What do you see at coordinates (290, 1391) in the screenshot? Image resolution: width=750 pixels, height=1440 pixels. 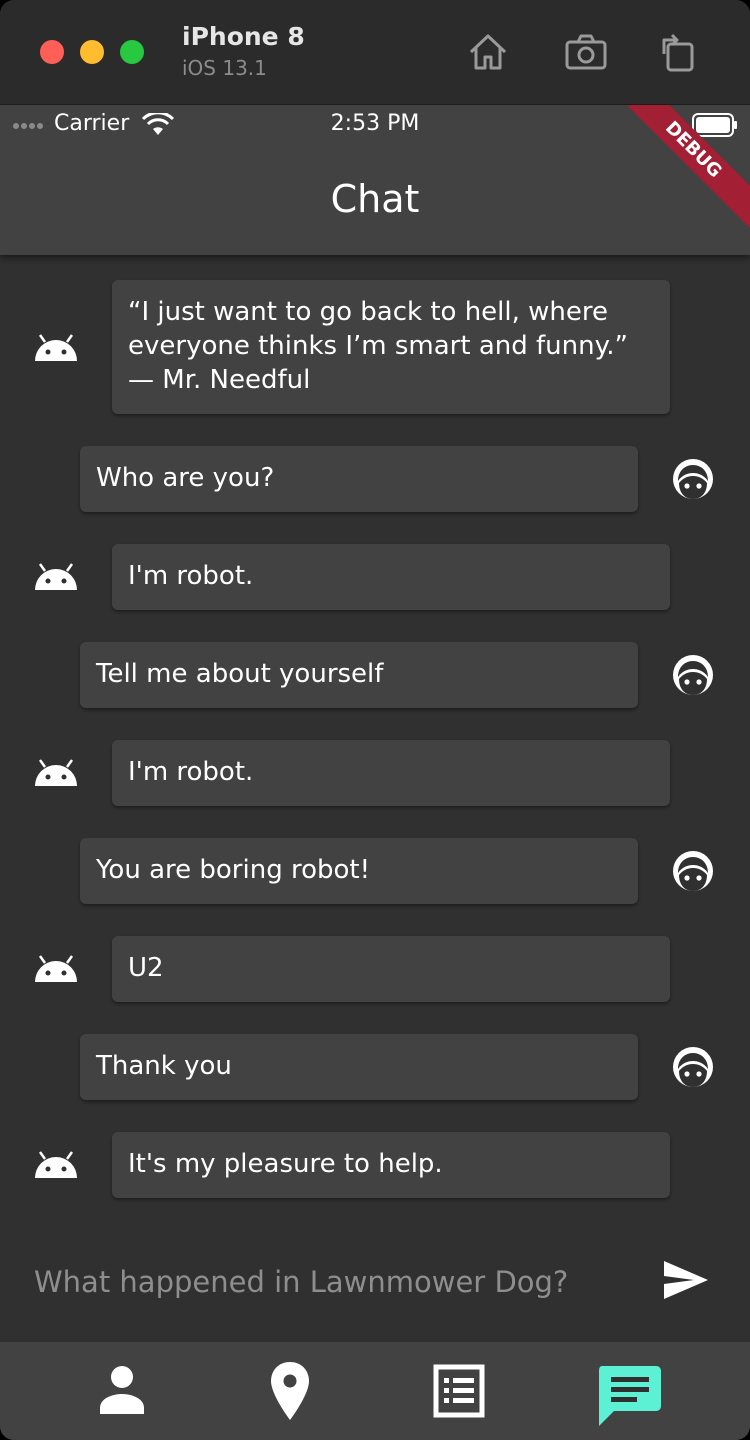 I see `location-pin-icon` at bounding box center [290, 1391].